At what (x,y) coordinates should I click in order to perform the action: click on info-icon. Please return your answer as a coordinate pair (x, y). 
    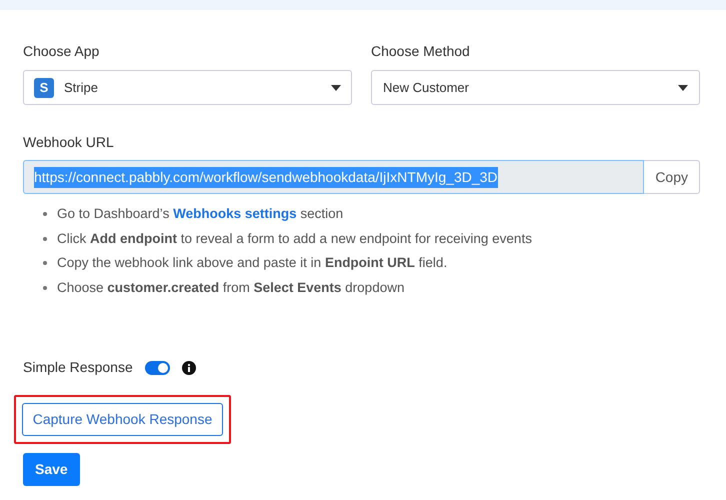
    Looking at the image, I should click on (189, 367).